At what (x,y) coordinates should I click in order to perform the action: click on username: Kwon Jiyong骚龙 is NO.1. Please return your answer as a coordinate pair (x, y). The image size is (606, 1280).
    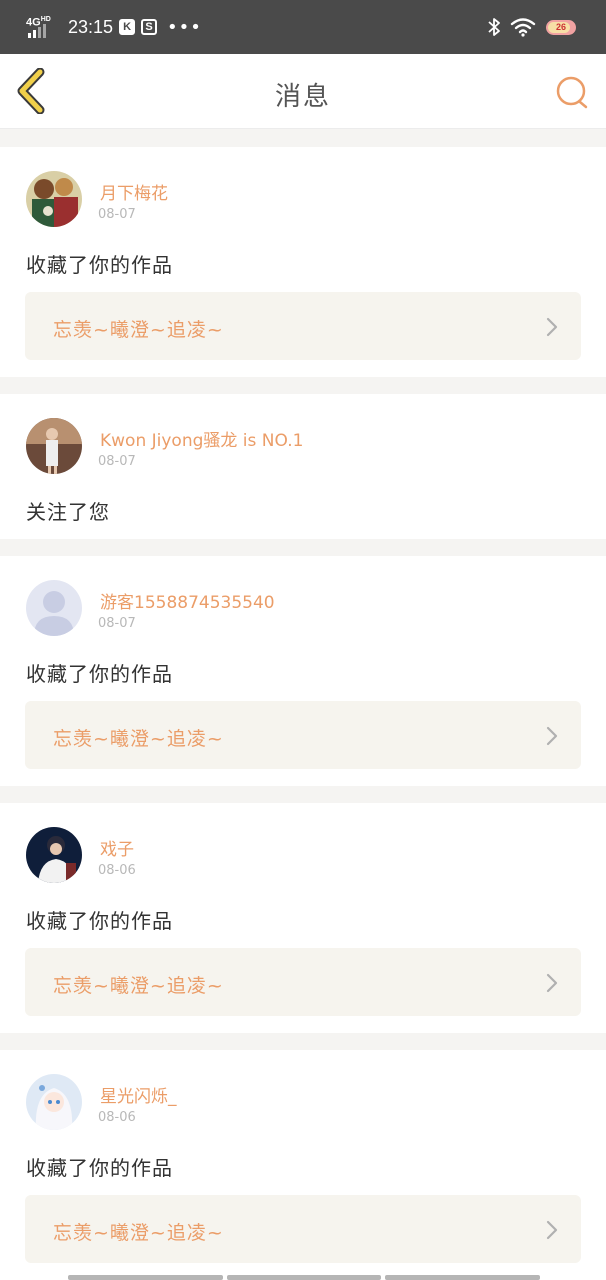
    Looking at the image, I should click on (201, 438).